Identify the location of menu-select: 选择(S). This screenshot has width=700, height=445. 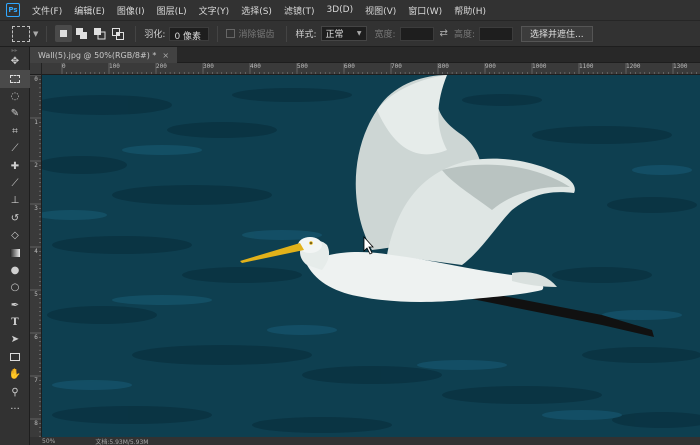
(256, 10).